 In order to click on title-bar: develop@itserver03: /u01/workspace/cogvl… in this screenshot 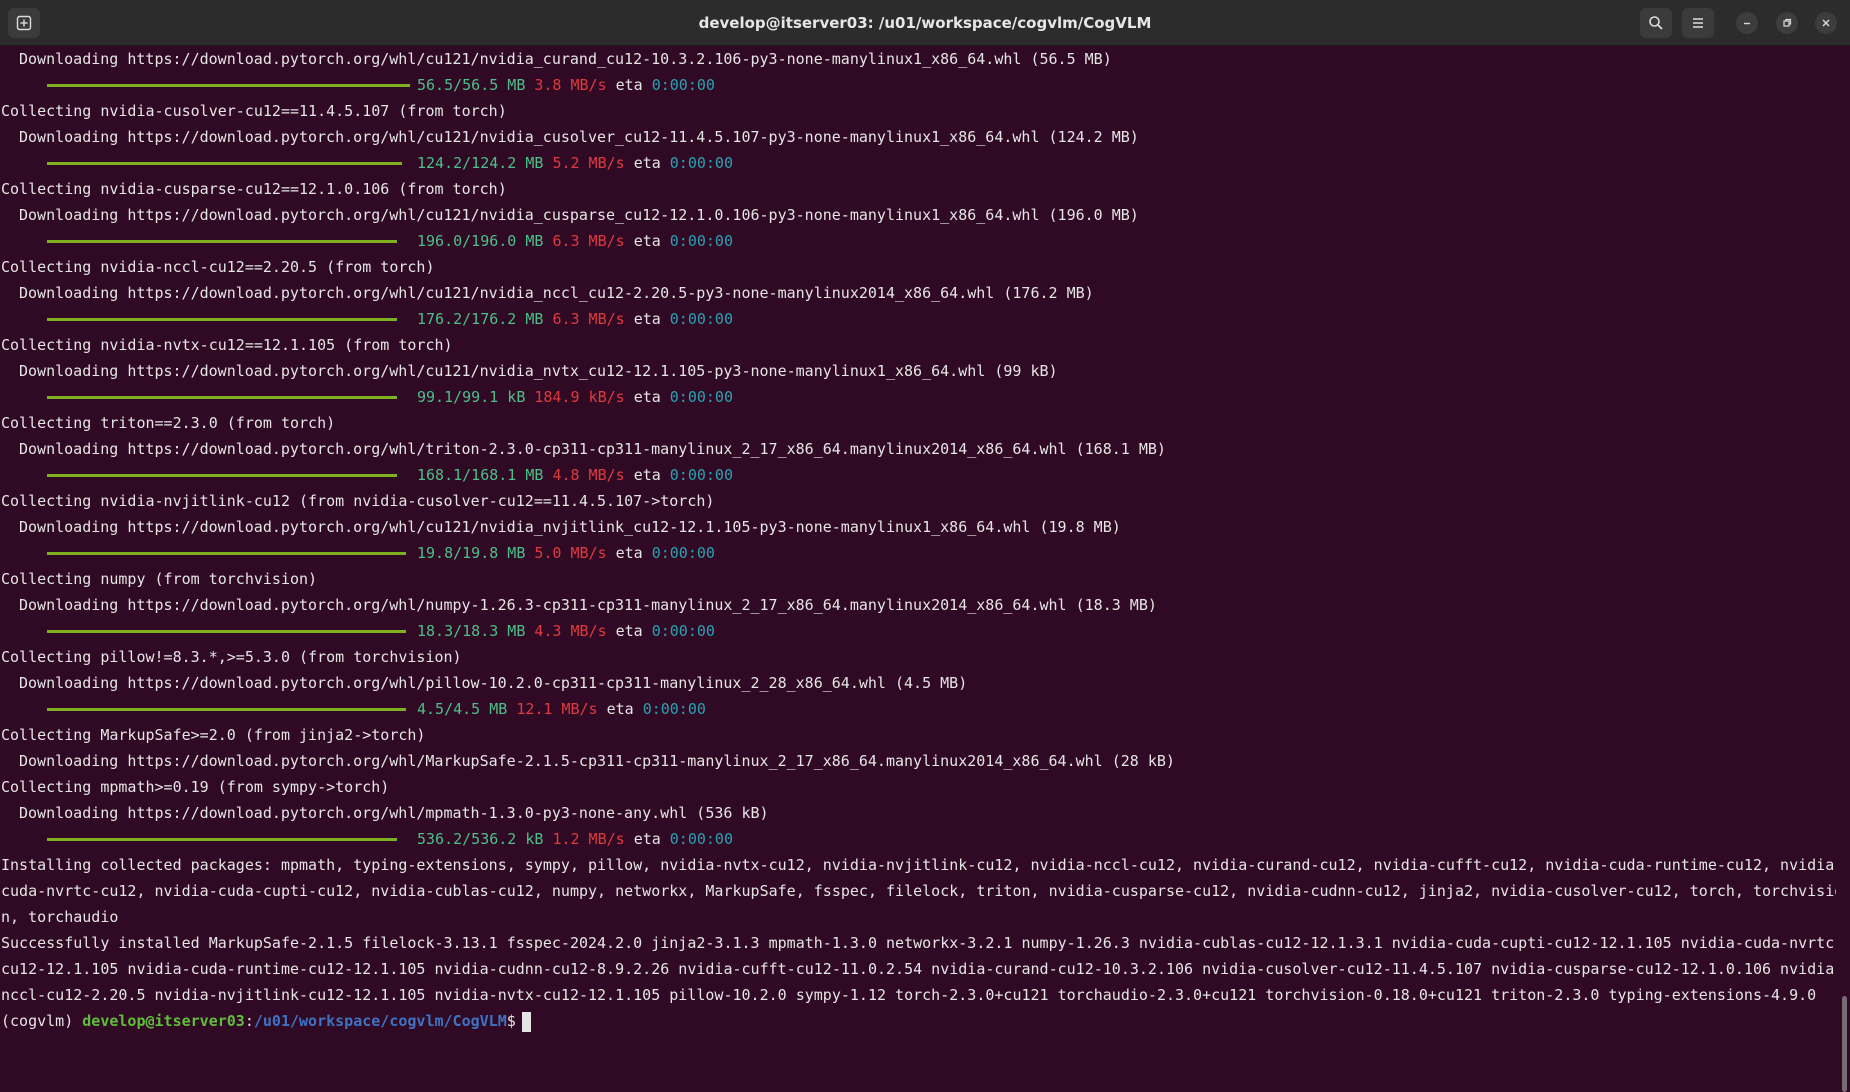, I will do `click(925, 23)`.